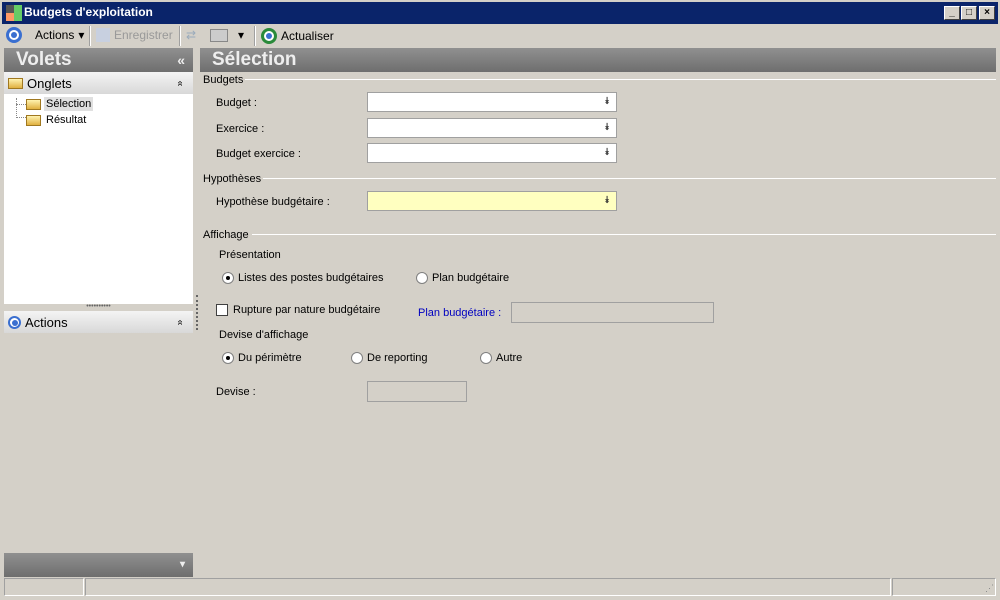  Describe the element at coordinates (598, 60) in the screenshot. I see `main-header: Sélection` at that location.